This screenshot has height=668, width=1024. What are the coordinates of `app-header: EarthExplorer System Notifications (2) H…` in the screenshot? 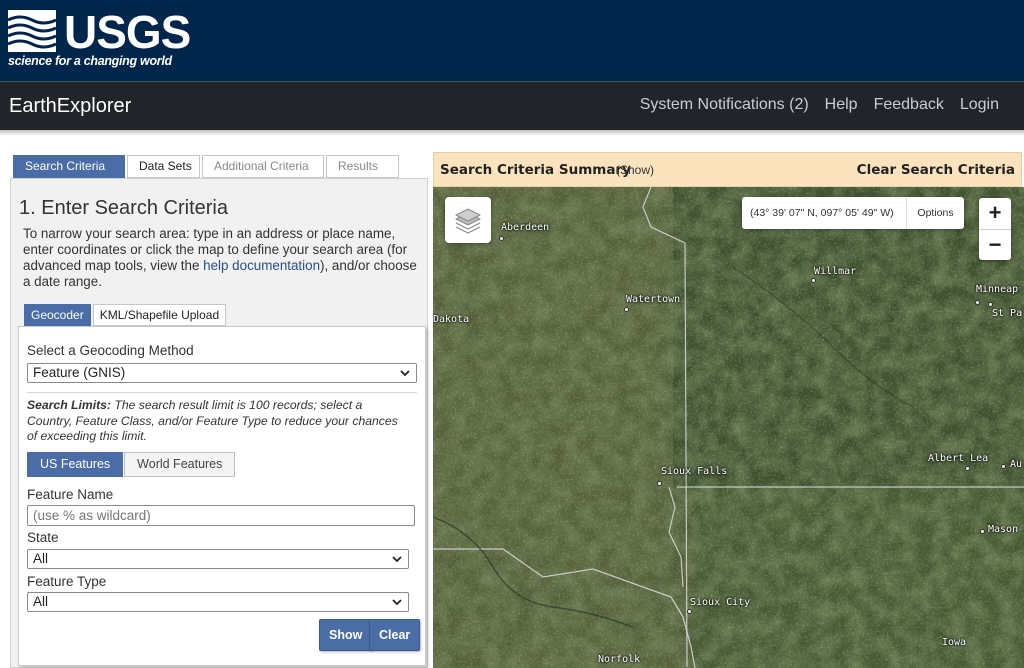 It's located at (512, 105).